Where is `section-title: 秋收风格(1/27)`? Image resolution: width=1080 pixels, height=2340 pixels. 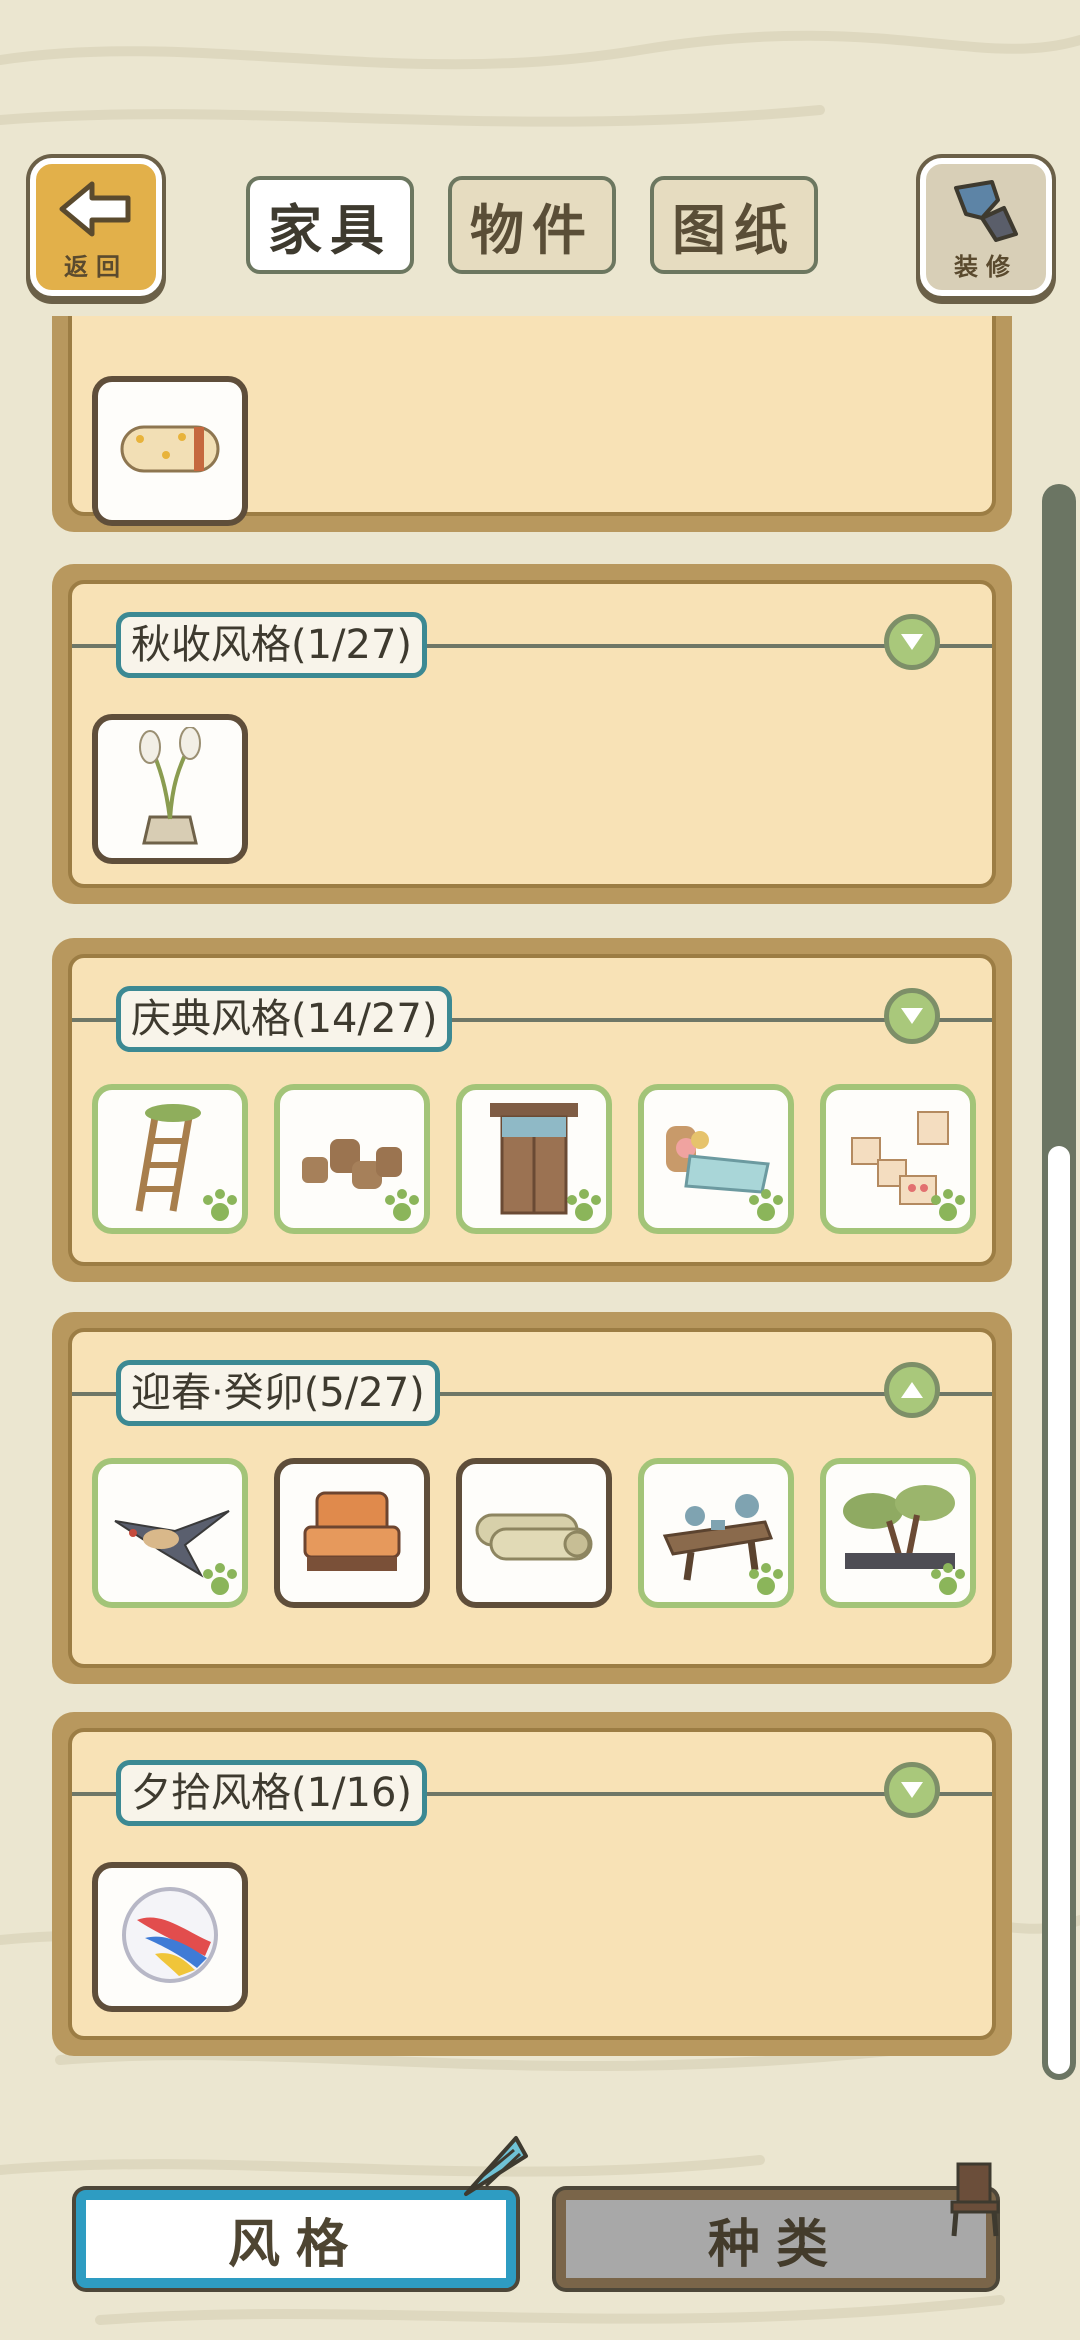
section-title: 秋收风格(1/27) is located at coordinates (272, 645).